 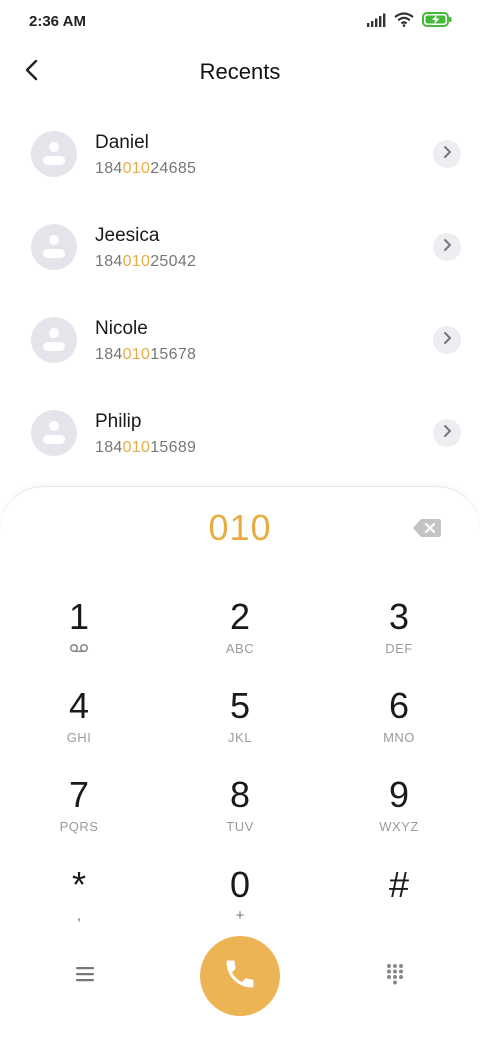 What do you see at coordinates (404, 22) in the screenshot?
I see `wifi-icon` at bounding box center [404, 22].